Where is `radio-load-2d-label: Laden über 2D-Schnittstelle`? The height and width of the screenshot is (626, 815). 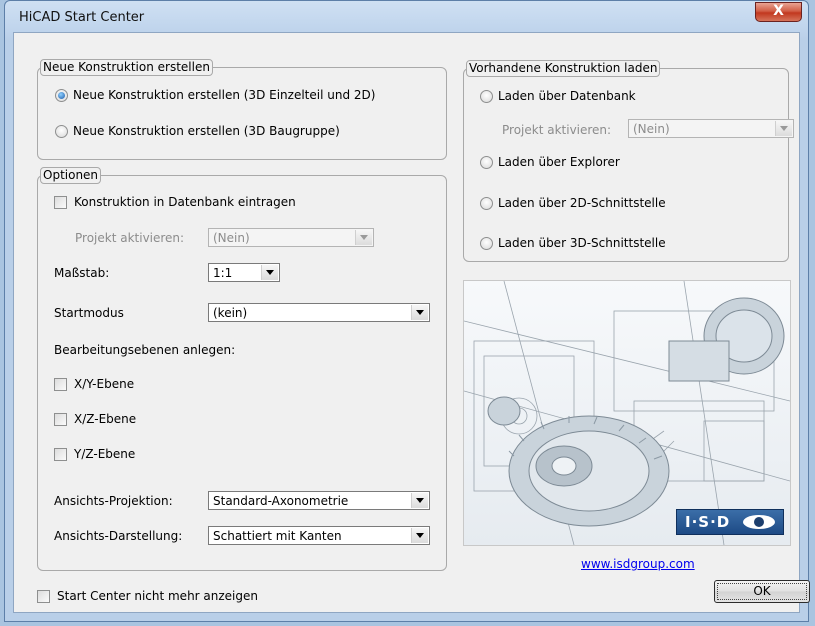 radio-load-2d-label: Laden über 2D-Schnittstelle is located at coordinates (582, 203).